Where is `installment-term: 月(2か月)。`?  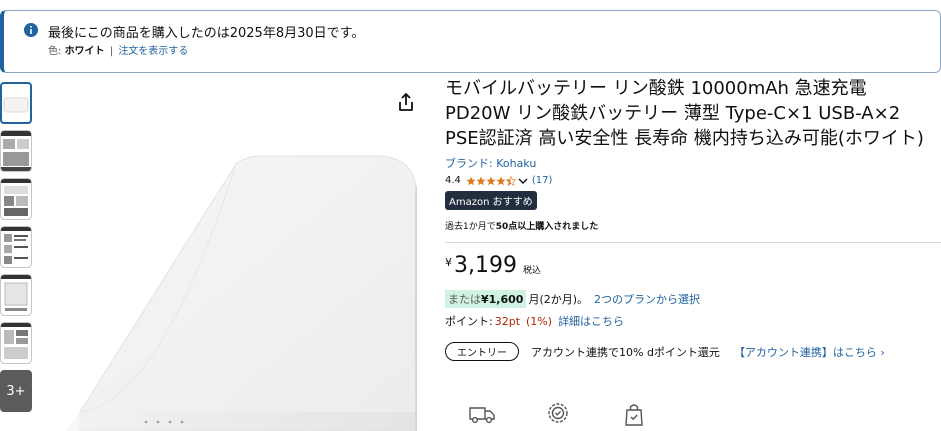 installment-term: 月(2か月)。 is located at coordinates (558, 299).